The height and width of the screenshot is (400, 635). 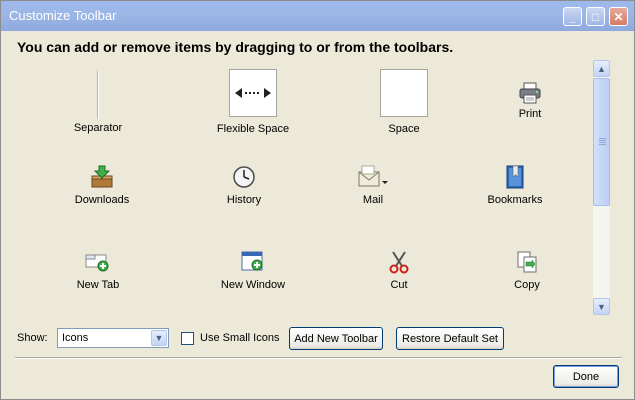 I want to click on minimize-button: _, so click(x=572, y=16).